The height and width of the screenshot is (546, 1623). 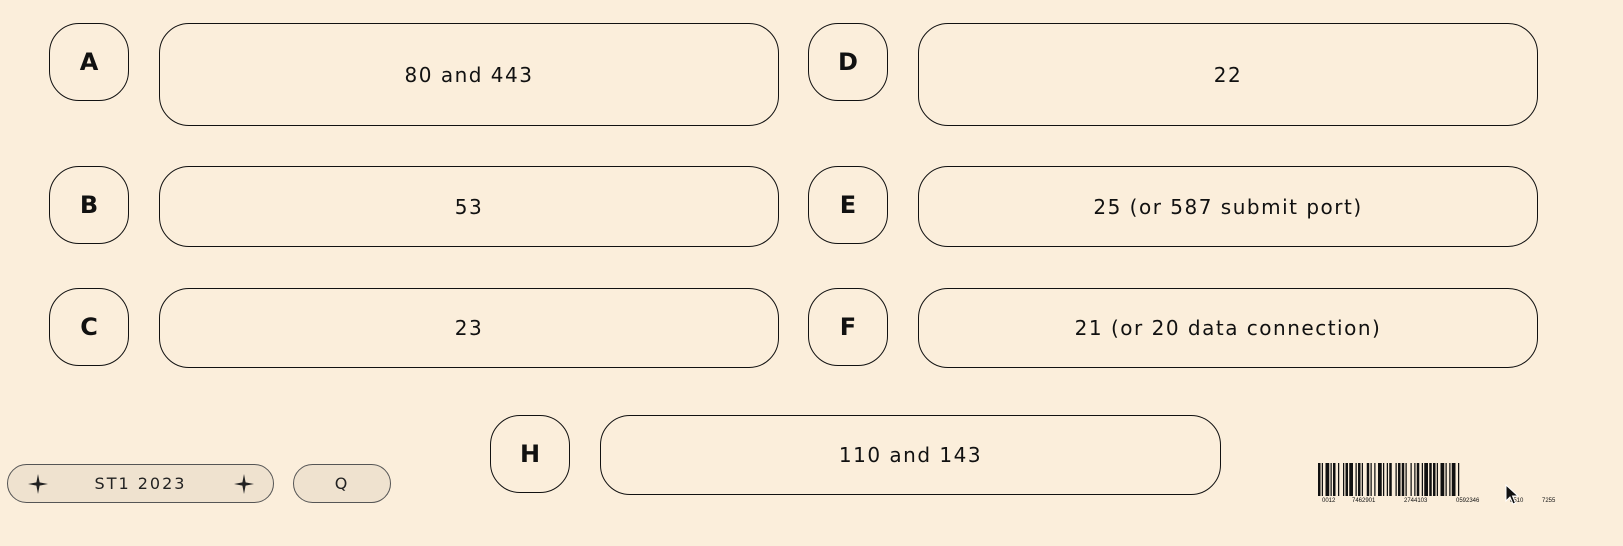 I want to click on choice-letter-e: E, so click(x=848, y=205).